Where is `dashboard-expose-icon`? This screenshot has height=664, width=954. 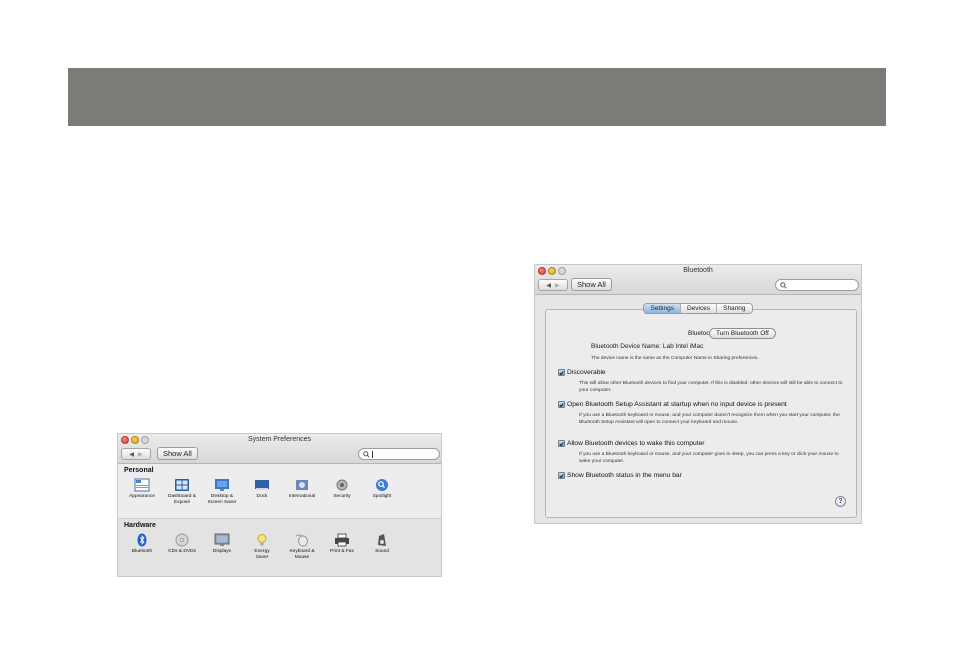
dashboard-expose-icon is located at coordinates (182, 485).